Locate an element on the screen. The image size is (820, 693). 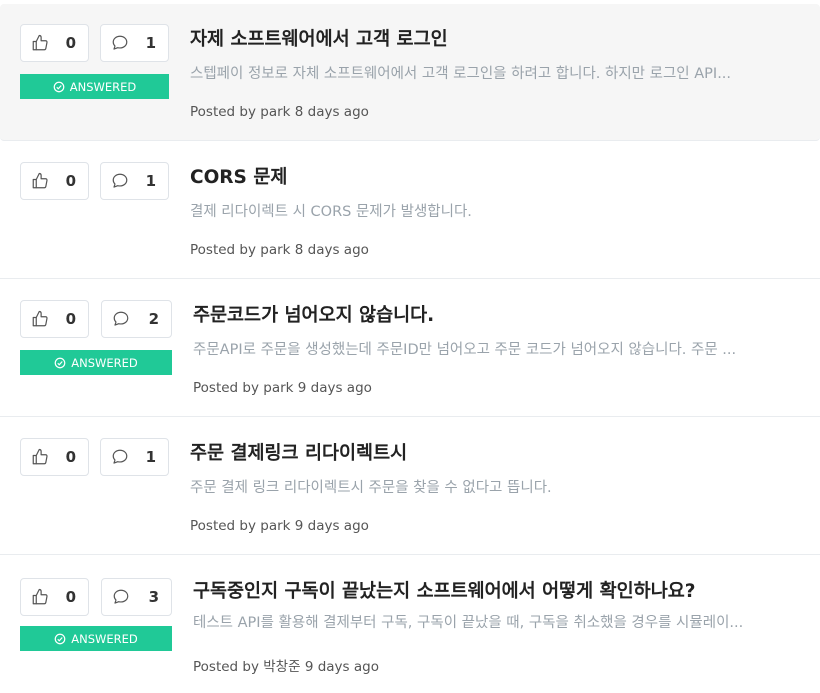
post-title: 자제 소프트웨어에서 고객 로그인 is located at coordinates (319, 38).